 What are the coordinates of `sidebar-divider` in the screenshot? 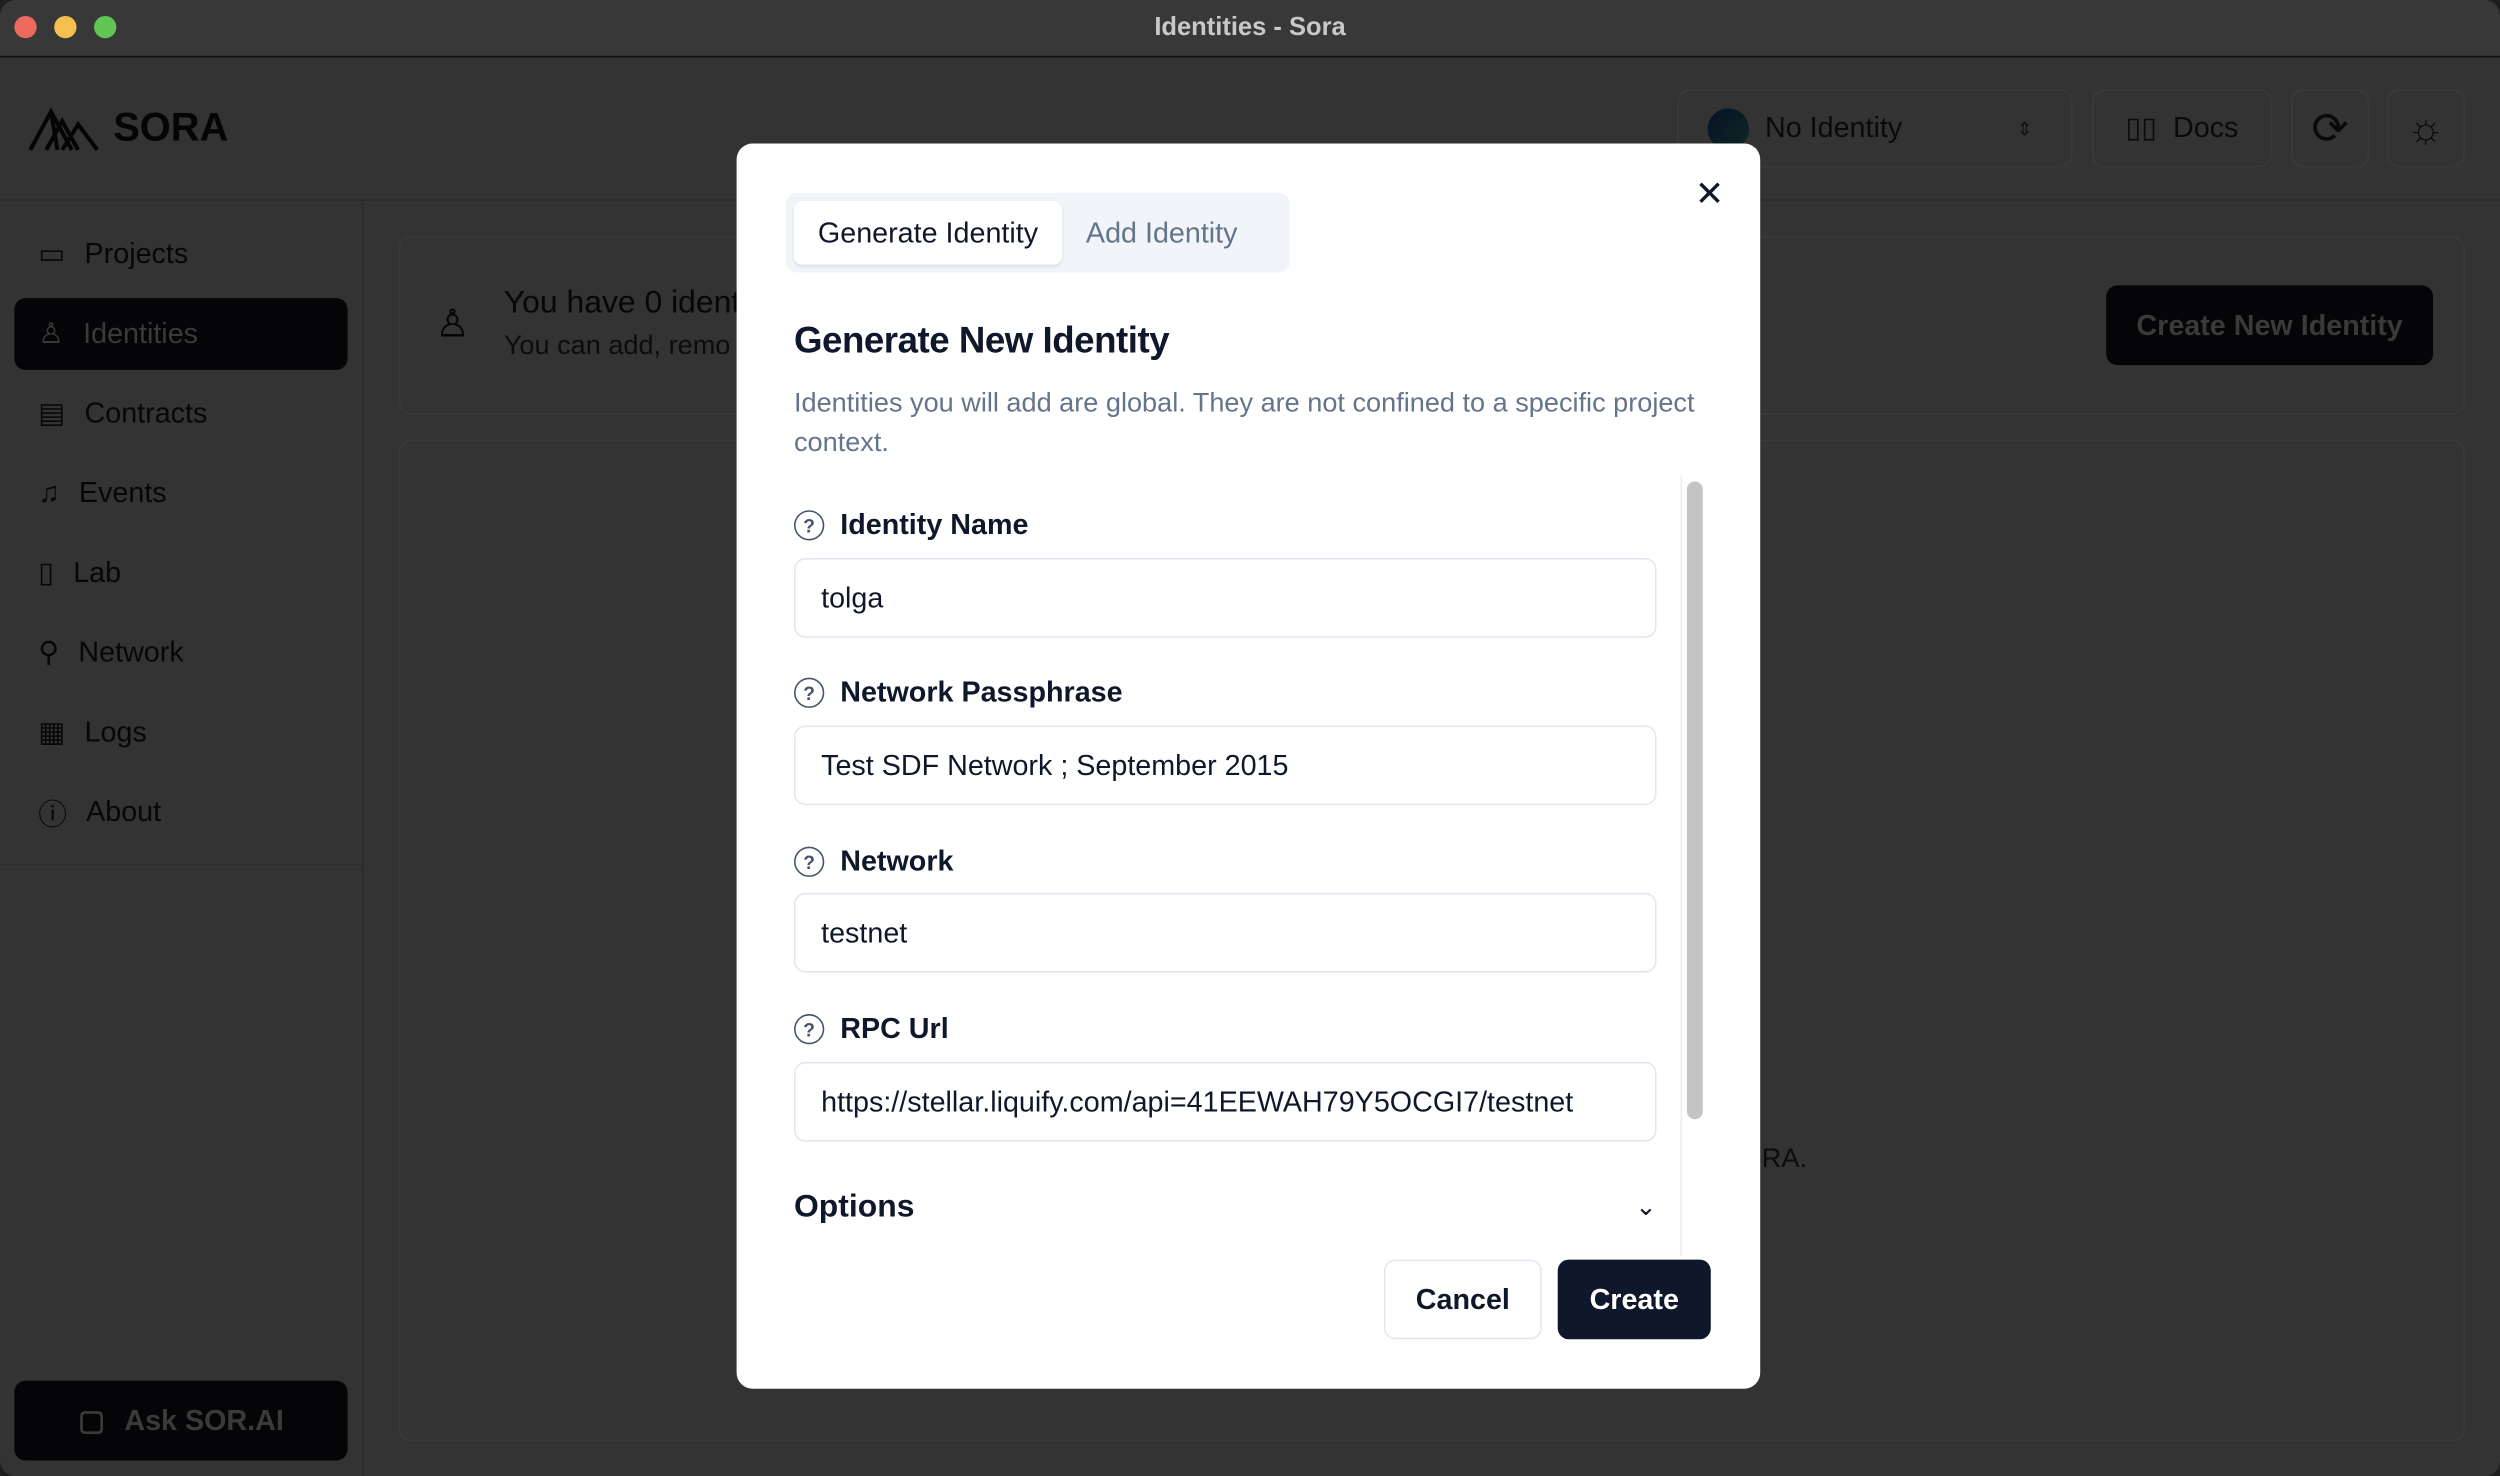 It's located at (182, 865).